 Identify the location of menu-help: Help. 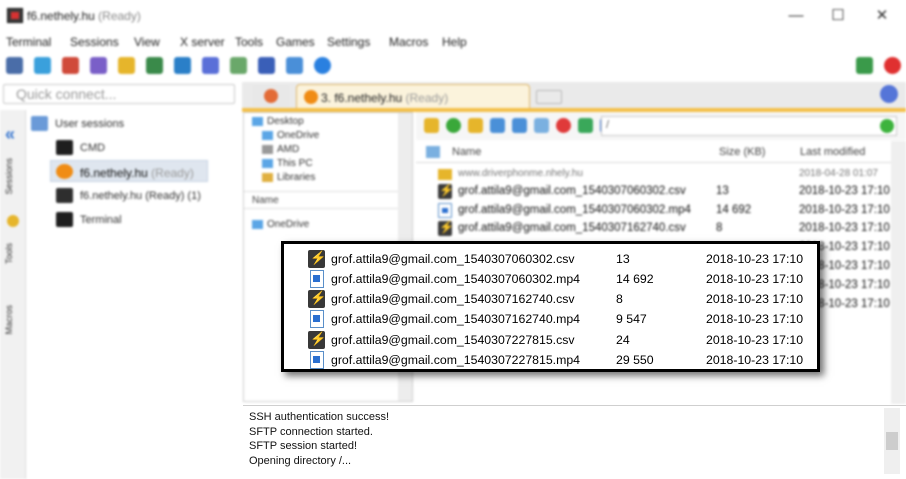
(454, 42).